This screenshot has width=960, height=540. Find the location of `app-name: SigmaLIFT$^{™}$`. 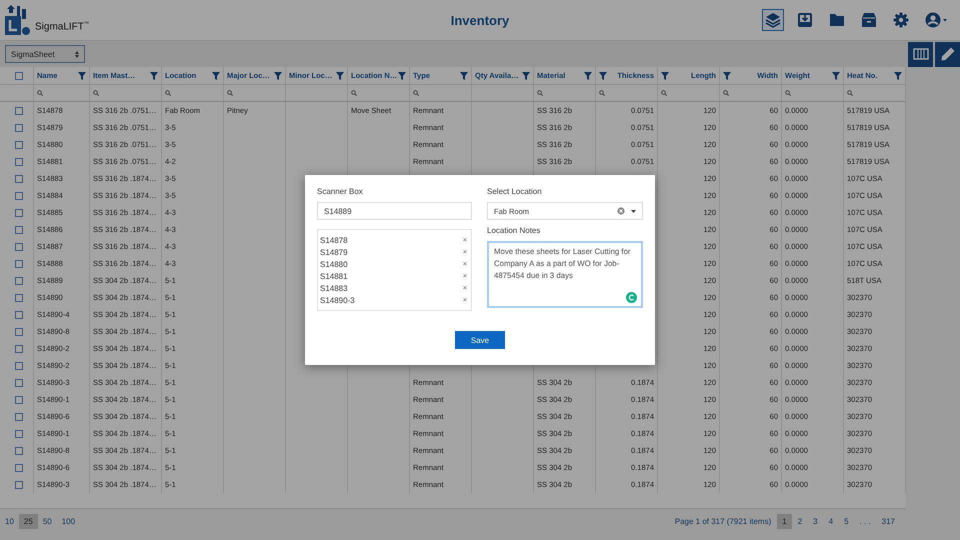

app-name: SigmaLIFT$^{™}$ is located at coordinates (62, 26).